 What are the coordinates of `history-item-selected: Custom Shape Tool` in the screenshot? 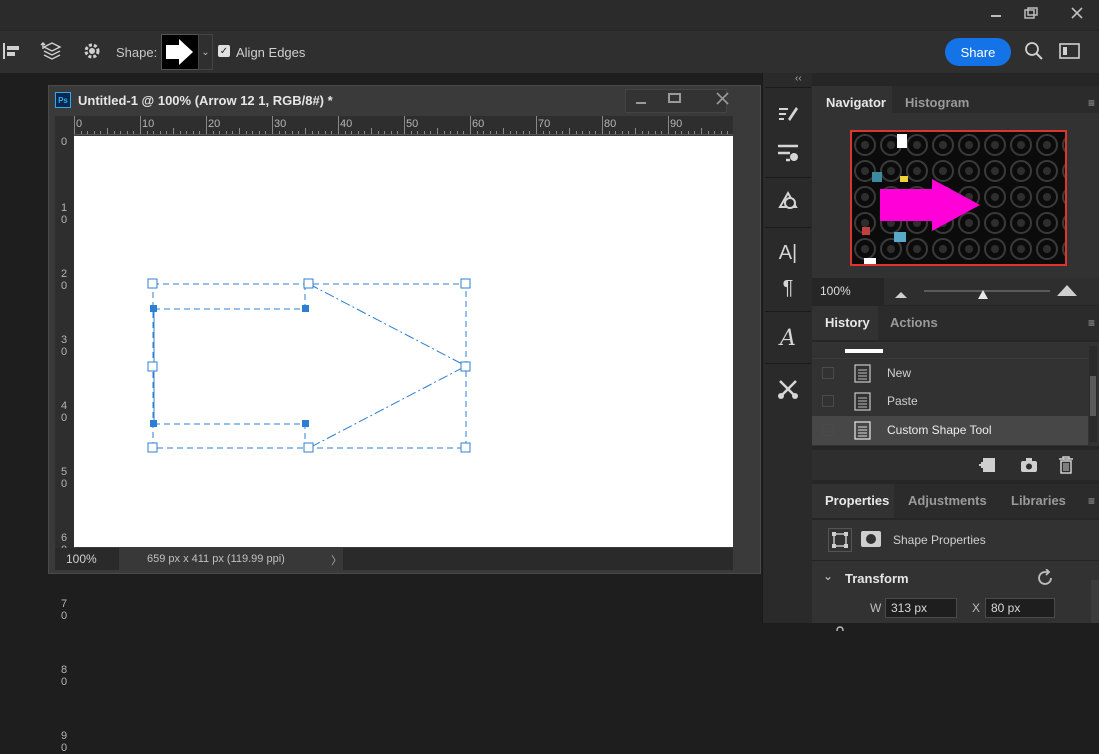 It's located at (950, 430).